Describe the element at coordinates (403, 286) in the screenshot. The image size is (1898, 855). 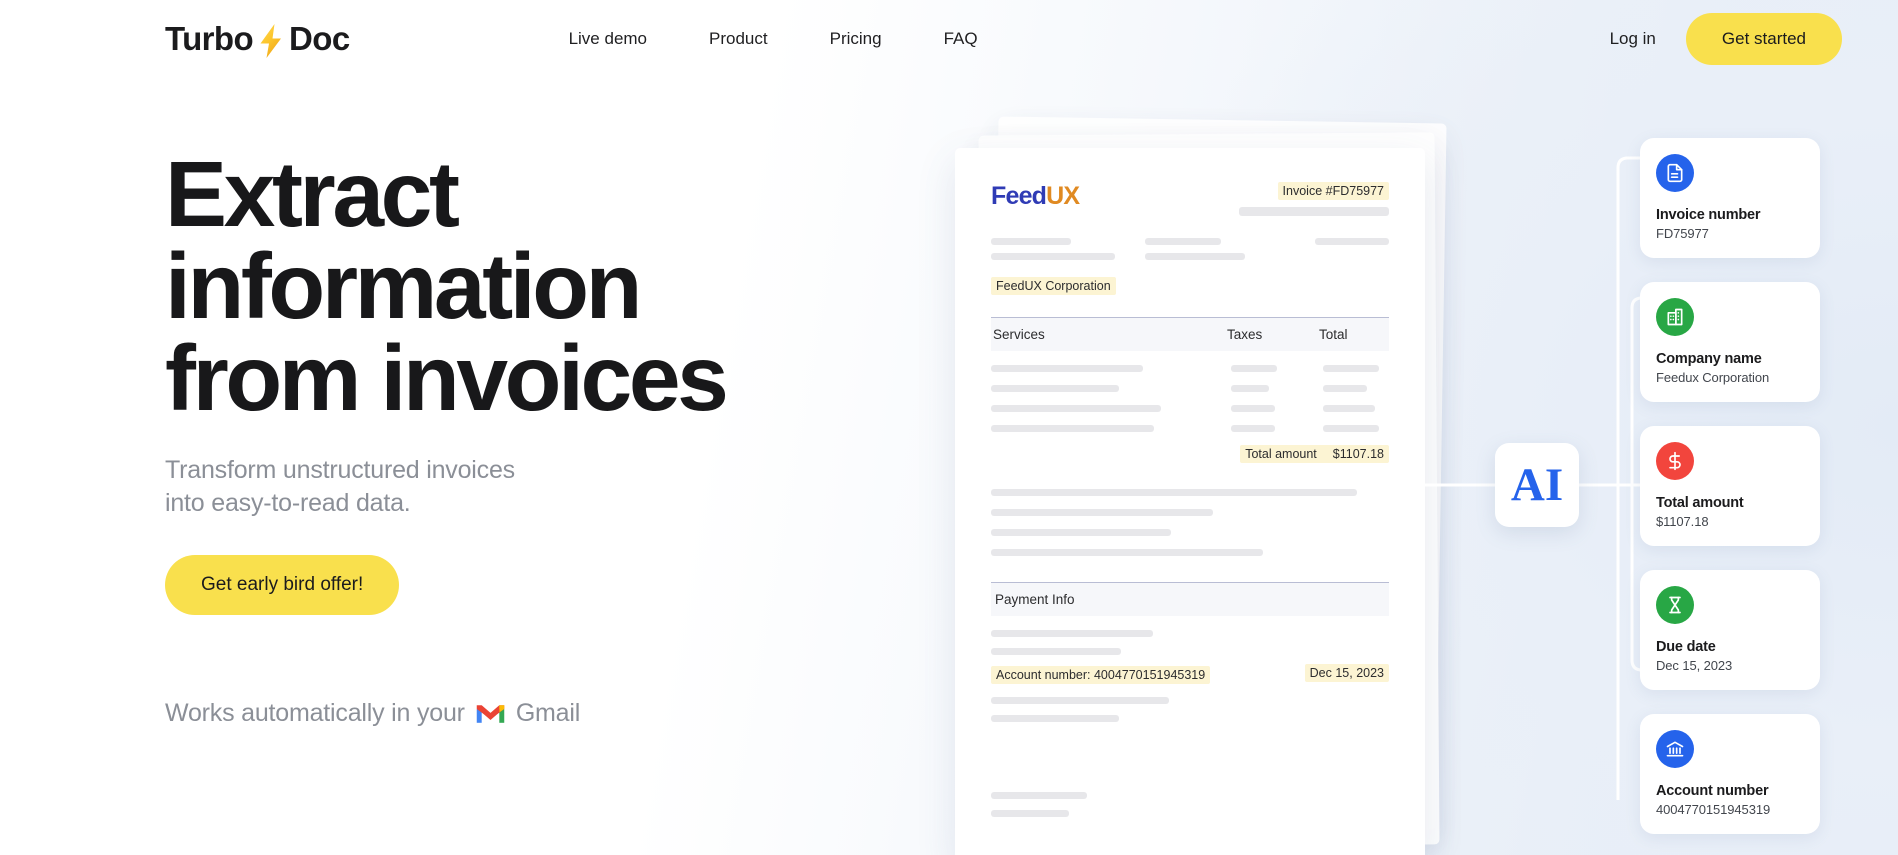
I see `headline-line-2: information` at that location.